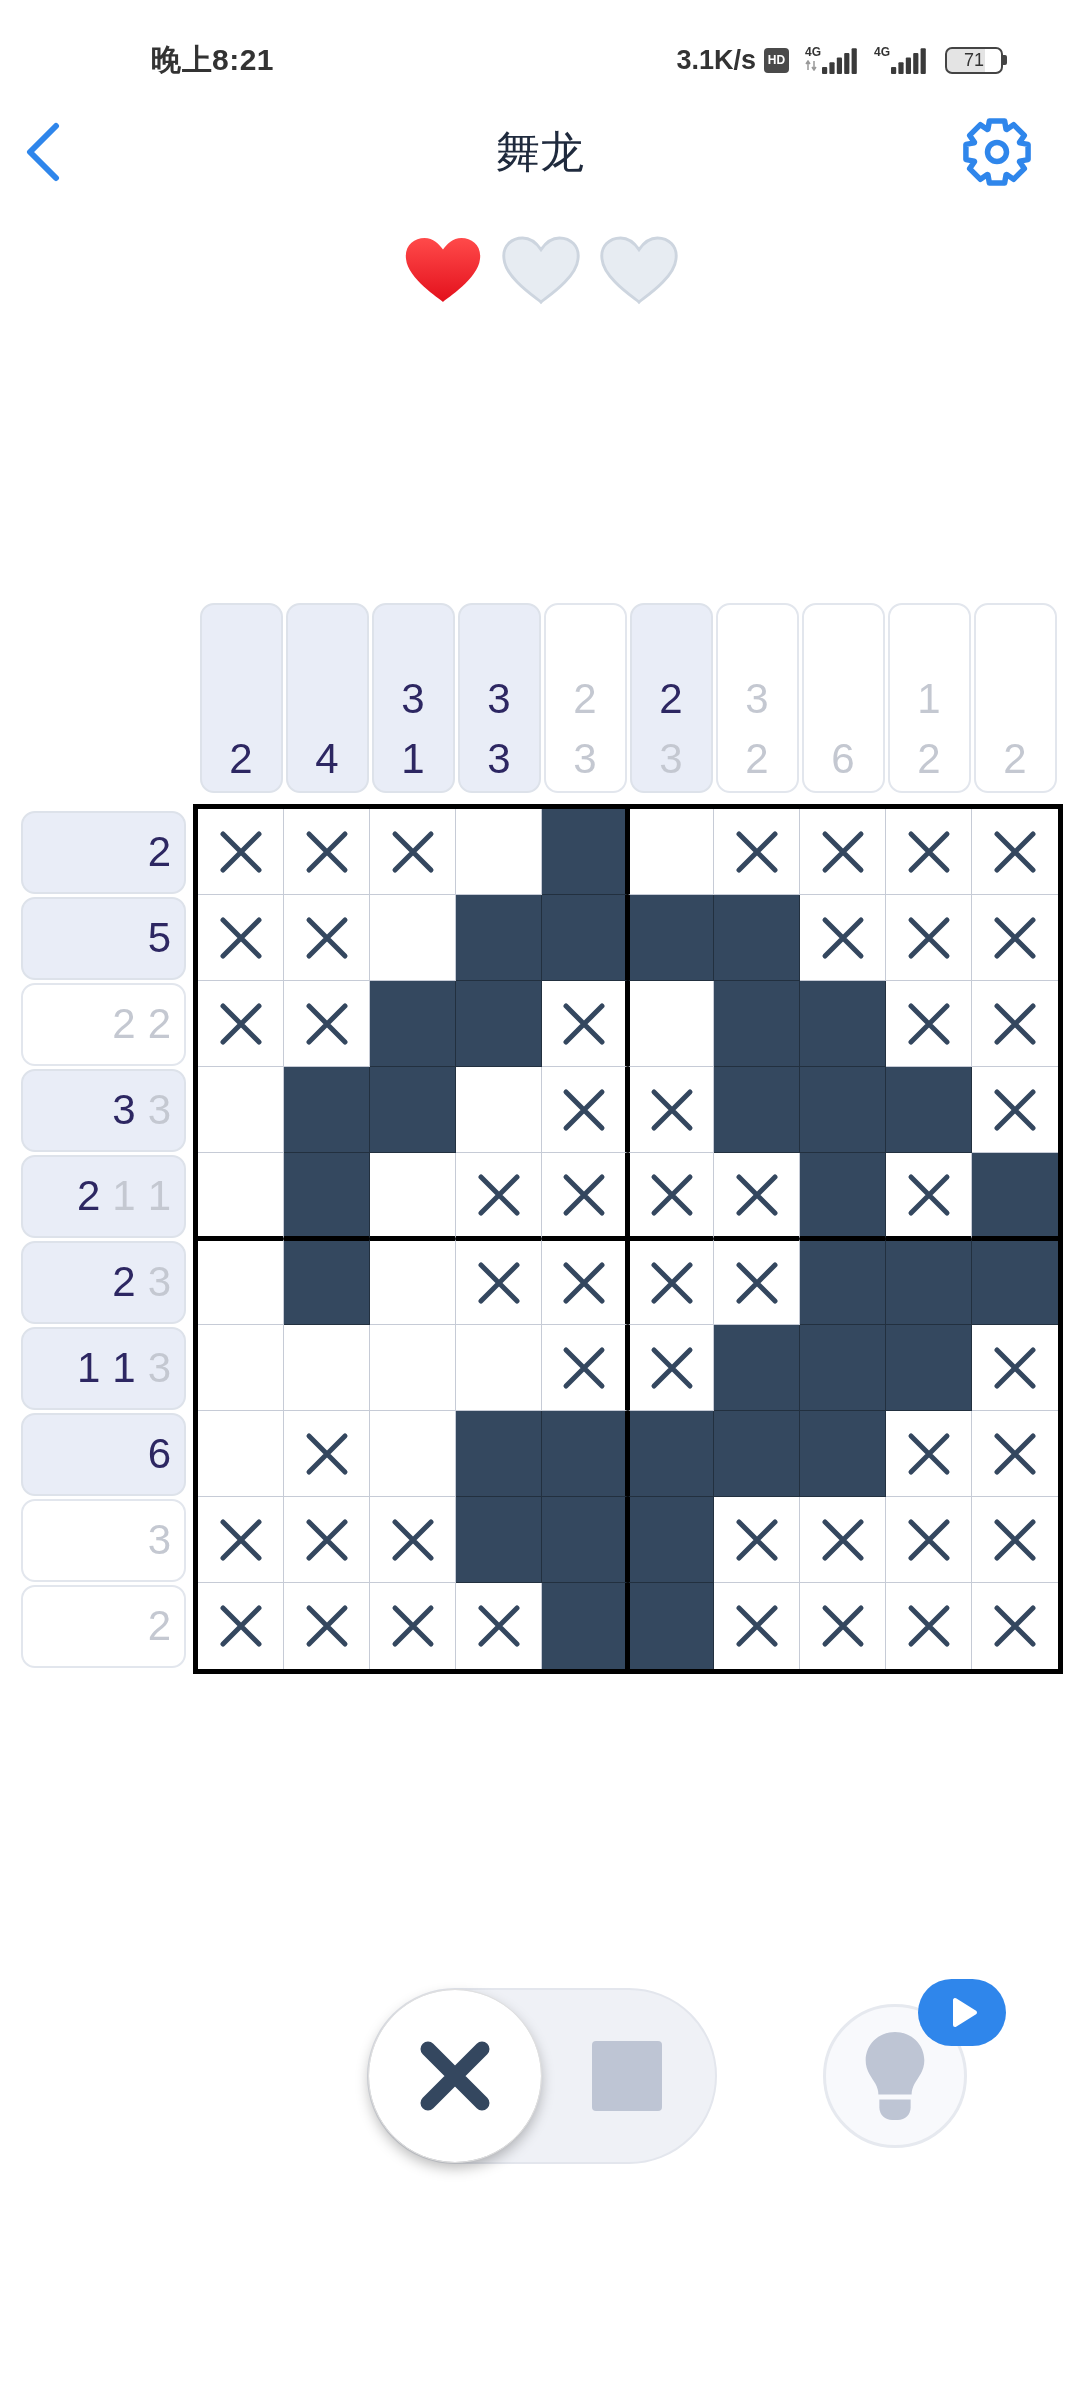 The width and height of the screenshot is (1080, 2400). I want to click on clue-number: 4, so click(327, 759).